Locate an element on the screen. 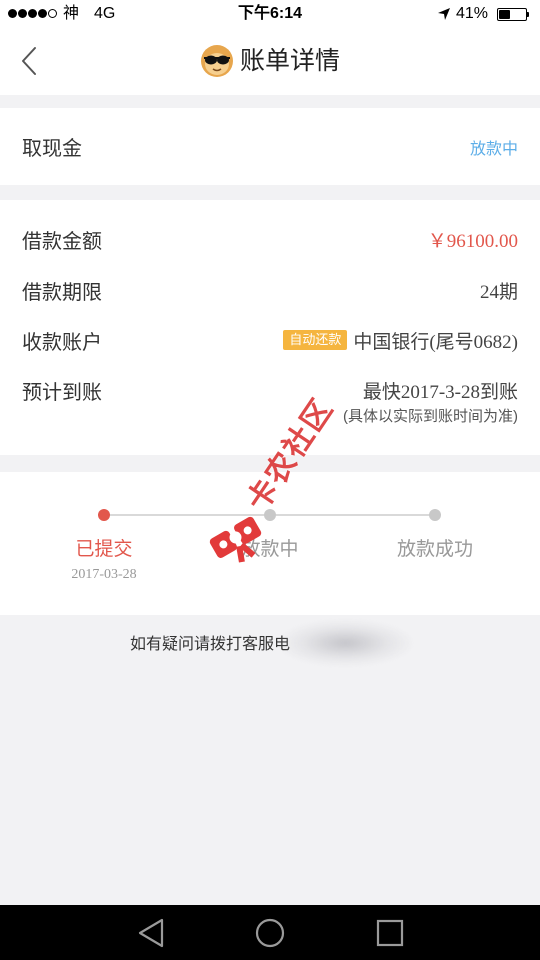  battery-percent: 41% is located at coordinates (472, 13).